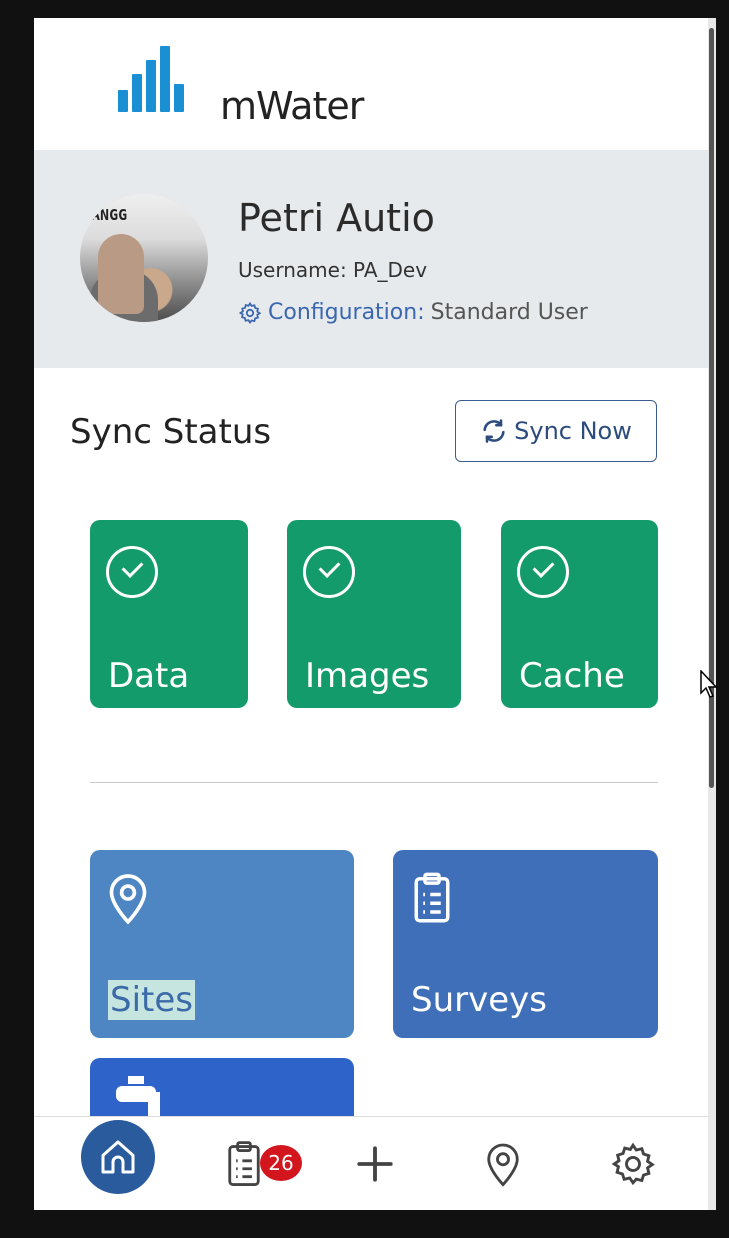 The height and width of the screenshot is (1238, 729). Describe the element at coordinates (281, 1163) in the screenshot. I see `surveys-count-badge: 26` at that location.